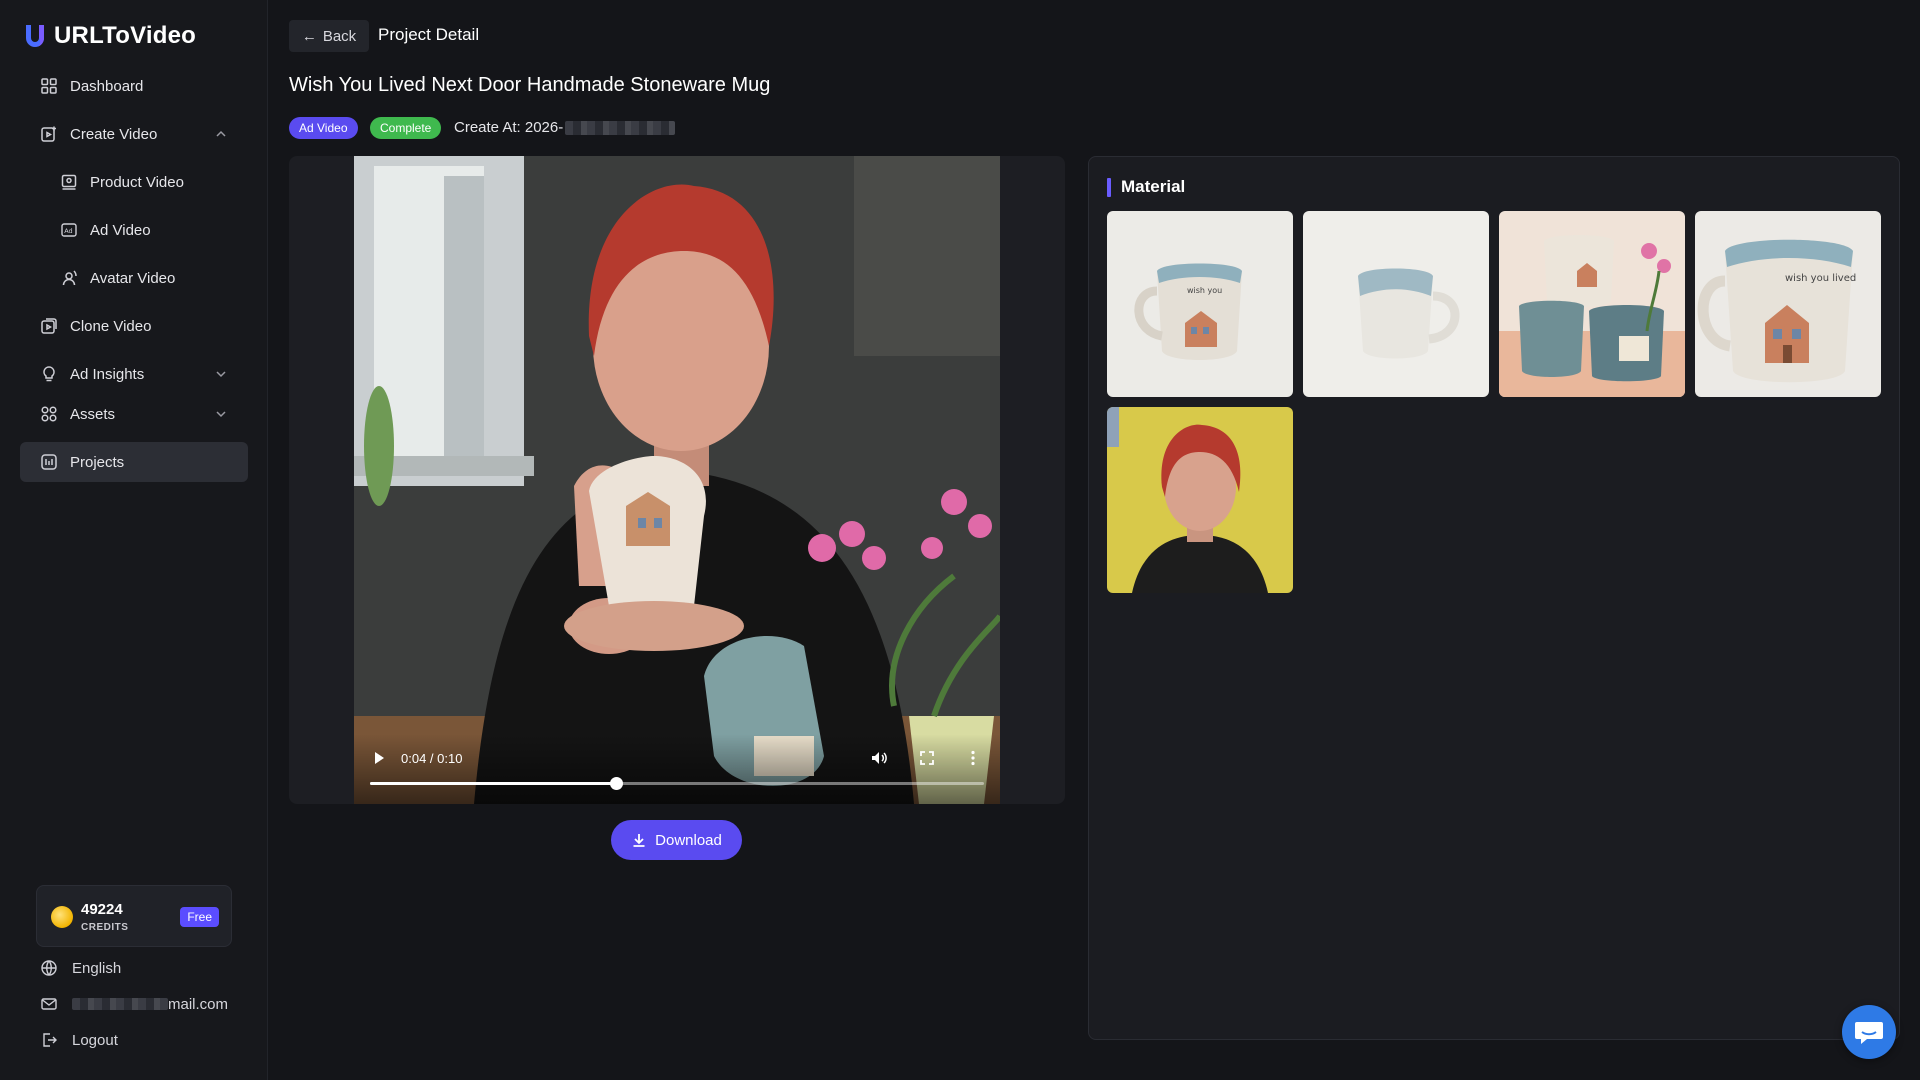 The height and width of the screenshot is (1080, 1920). Describe the element at coordinates (97, 462) in the screenshot. I see `sidebar-item-label: Projects` at that location.